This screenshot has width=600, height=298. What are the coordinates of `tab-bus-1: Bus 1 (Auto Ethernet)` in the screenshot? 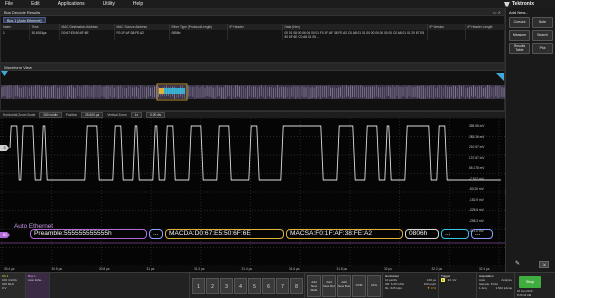 It's located at (24, 20).